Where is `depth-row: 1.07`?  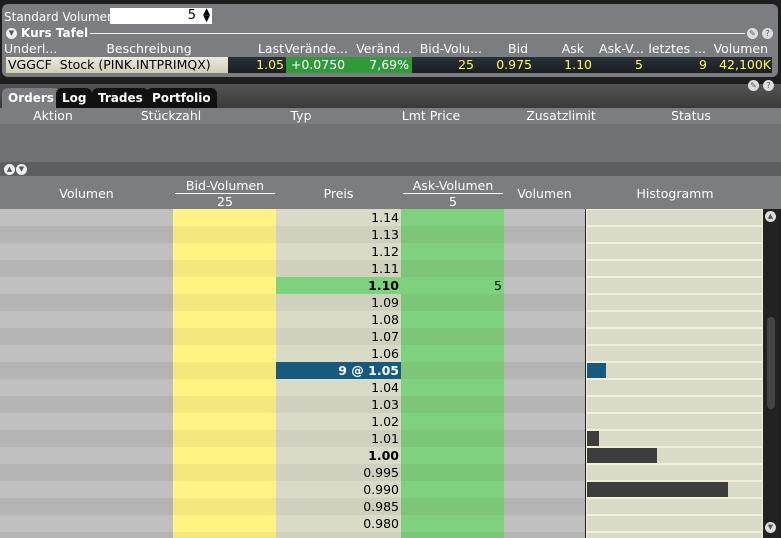
depth-row: 1.07 is located at coordinates (381, 336).